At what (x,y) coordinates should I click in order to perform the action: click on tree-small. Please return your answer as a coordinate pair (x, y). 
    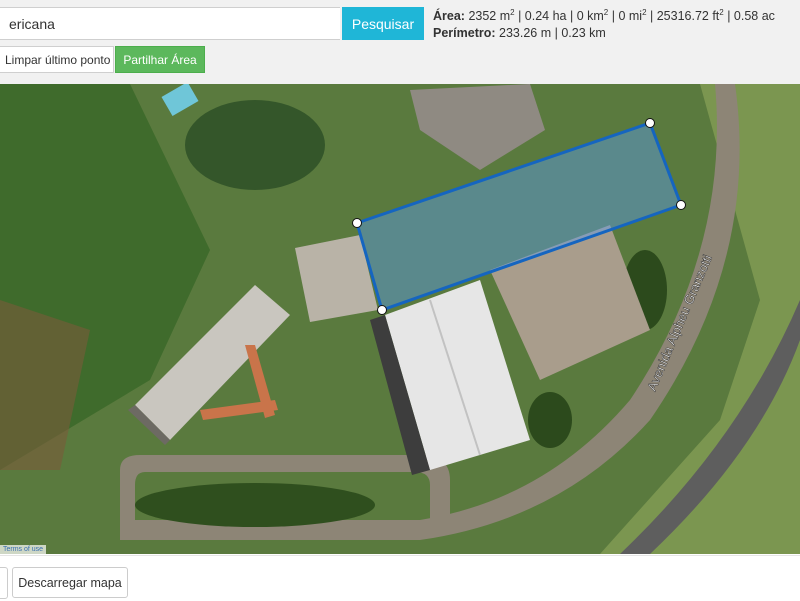
    Looking at the image, I should click on (550, 420).